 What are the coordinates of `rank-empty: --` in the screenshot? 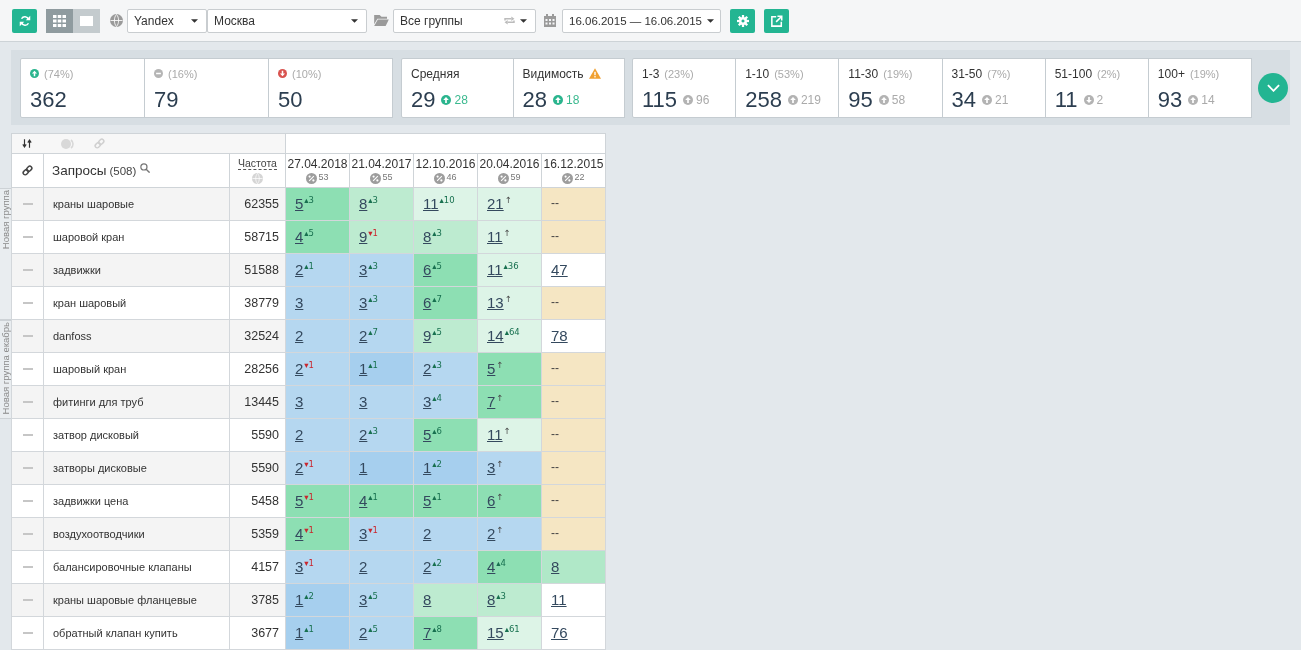 It's located at (555, 368).